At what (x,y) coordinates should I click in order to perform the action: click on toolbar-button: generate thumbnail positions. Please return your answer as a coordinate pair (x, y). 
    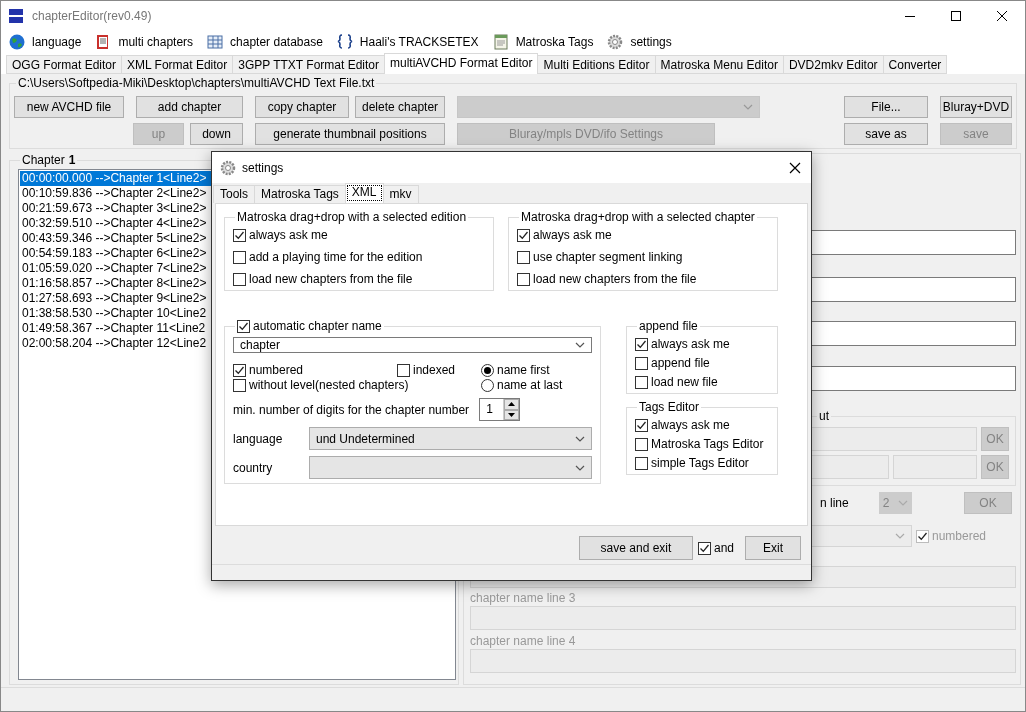
    Looking at the image, I should click on (350, 134).